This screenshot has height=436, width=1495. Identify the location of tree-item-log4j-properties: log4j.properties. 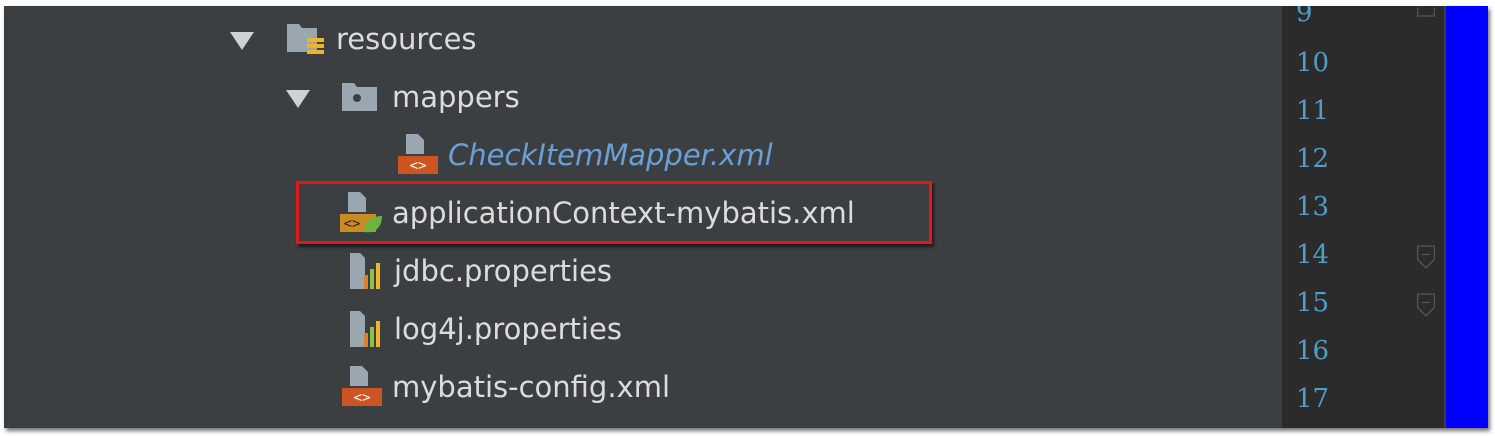
(404, 329).